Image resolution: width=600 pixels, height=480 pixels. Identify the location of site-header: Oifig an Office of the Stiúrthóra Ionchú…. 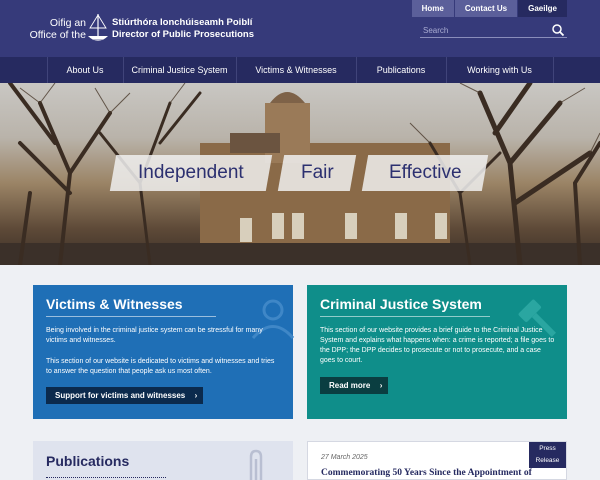
(300, 28).